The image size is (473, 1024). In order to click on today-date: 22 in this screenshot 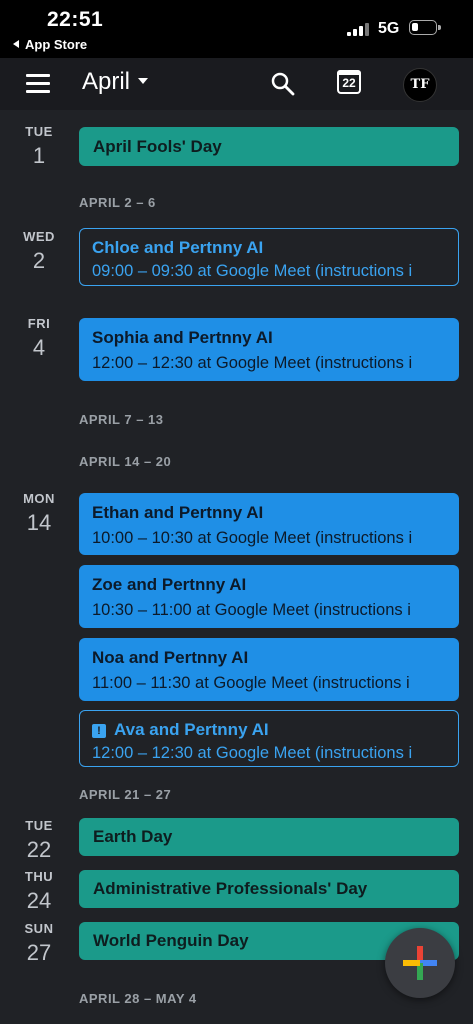, I will do `click(349, 83)`.